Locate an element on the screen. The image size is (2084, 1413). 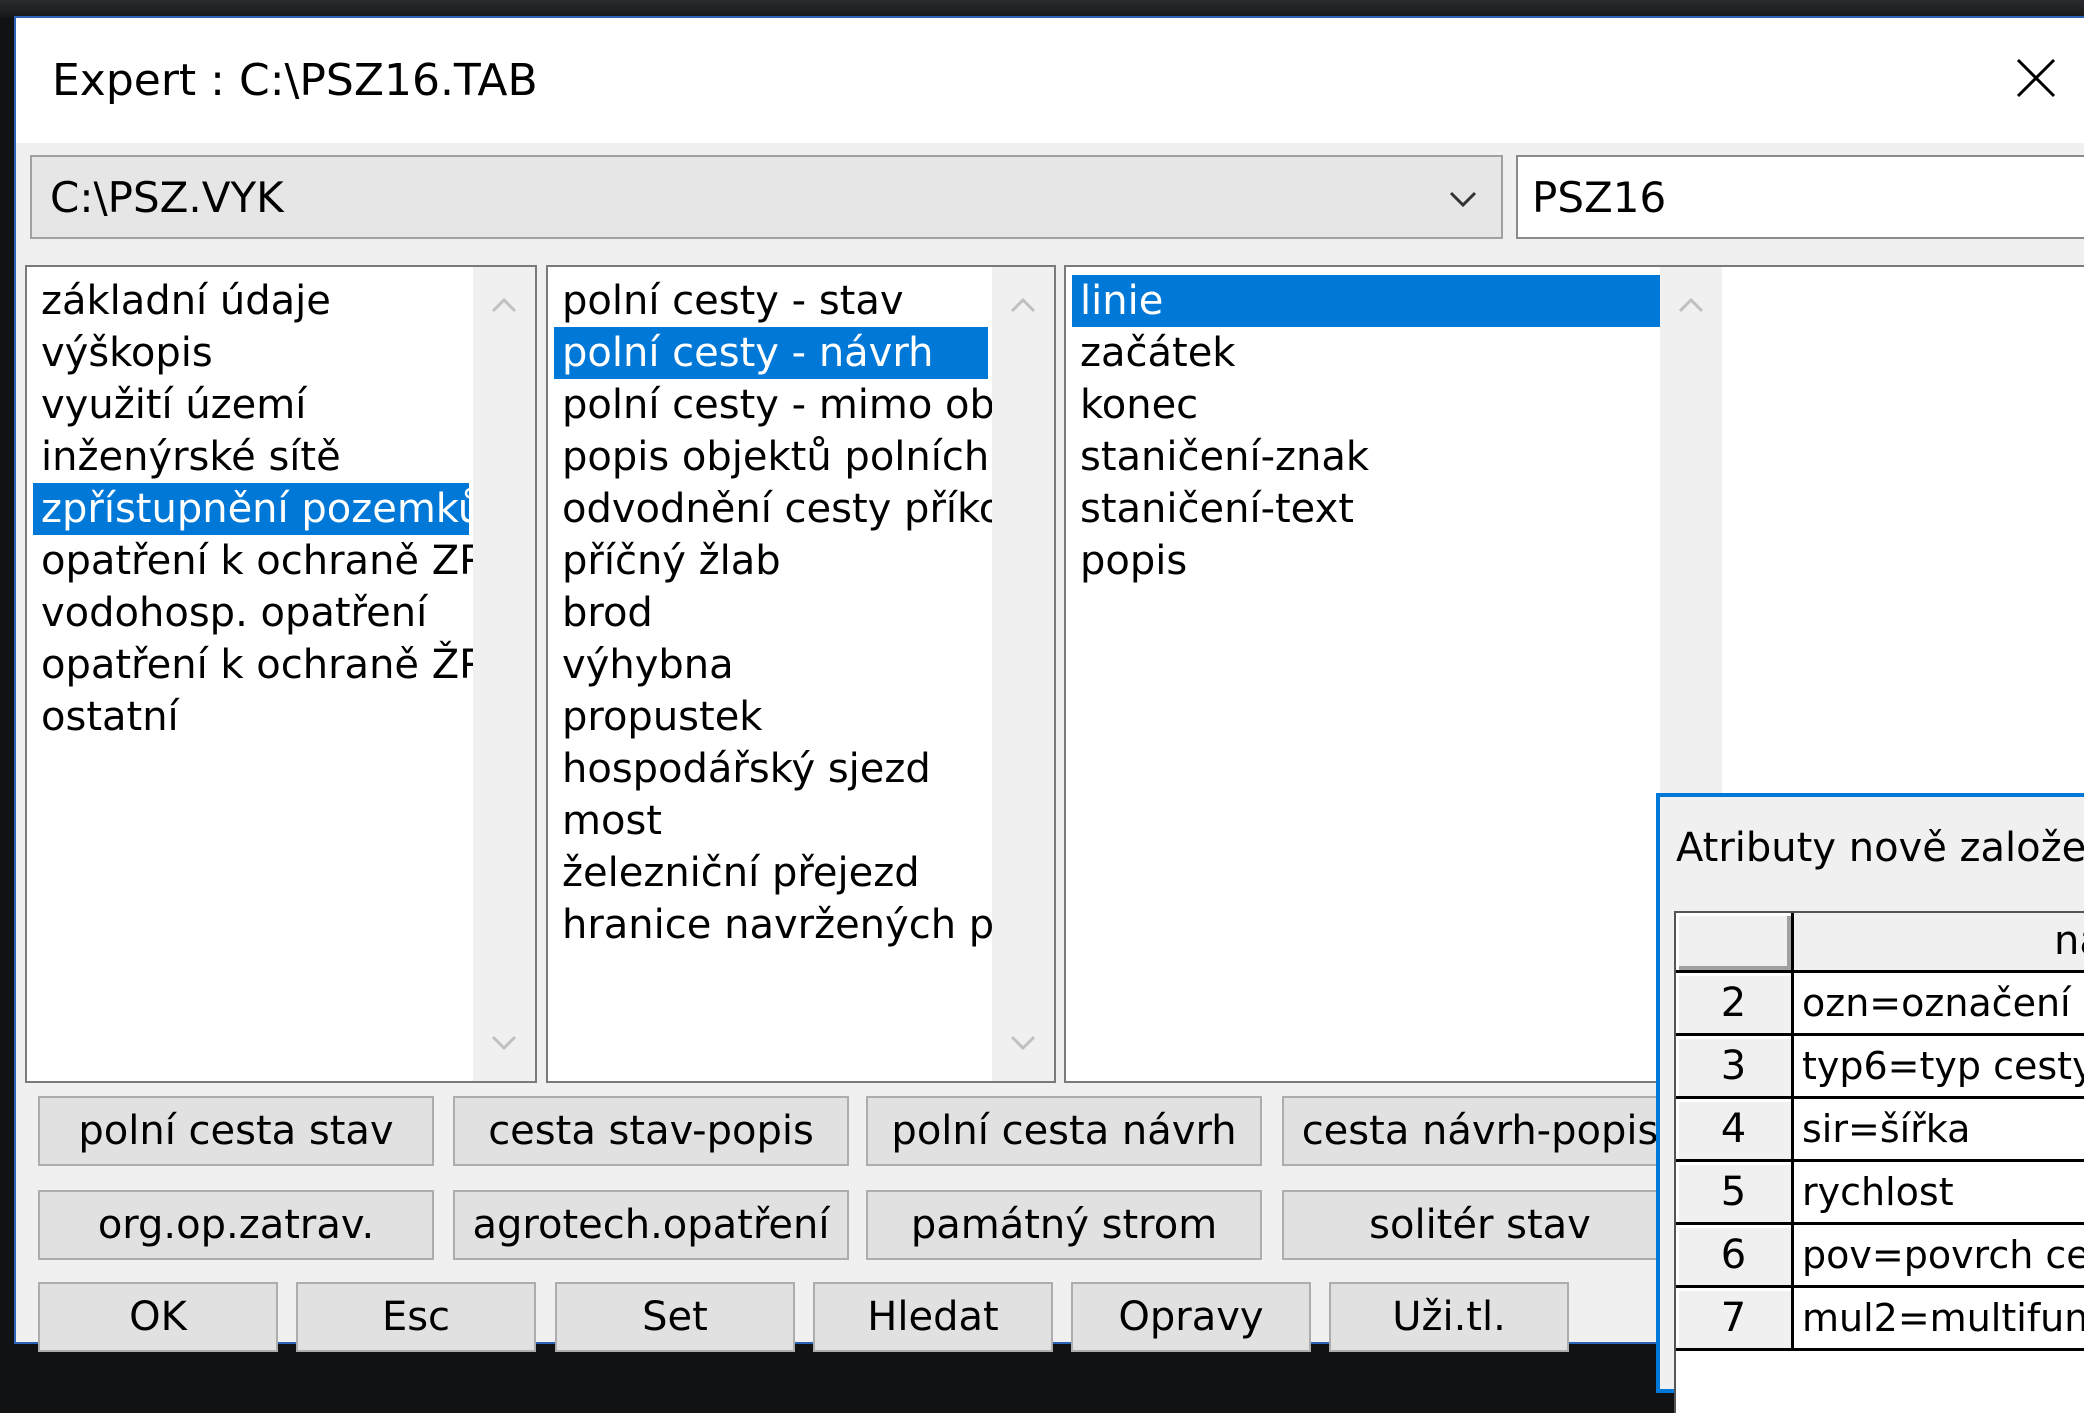
list-item: hranice navržených parcel is located at coordinates (804, 925).